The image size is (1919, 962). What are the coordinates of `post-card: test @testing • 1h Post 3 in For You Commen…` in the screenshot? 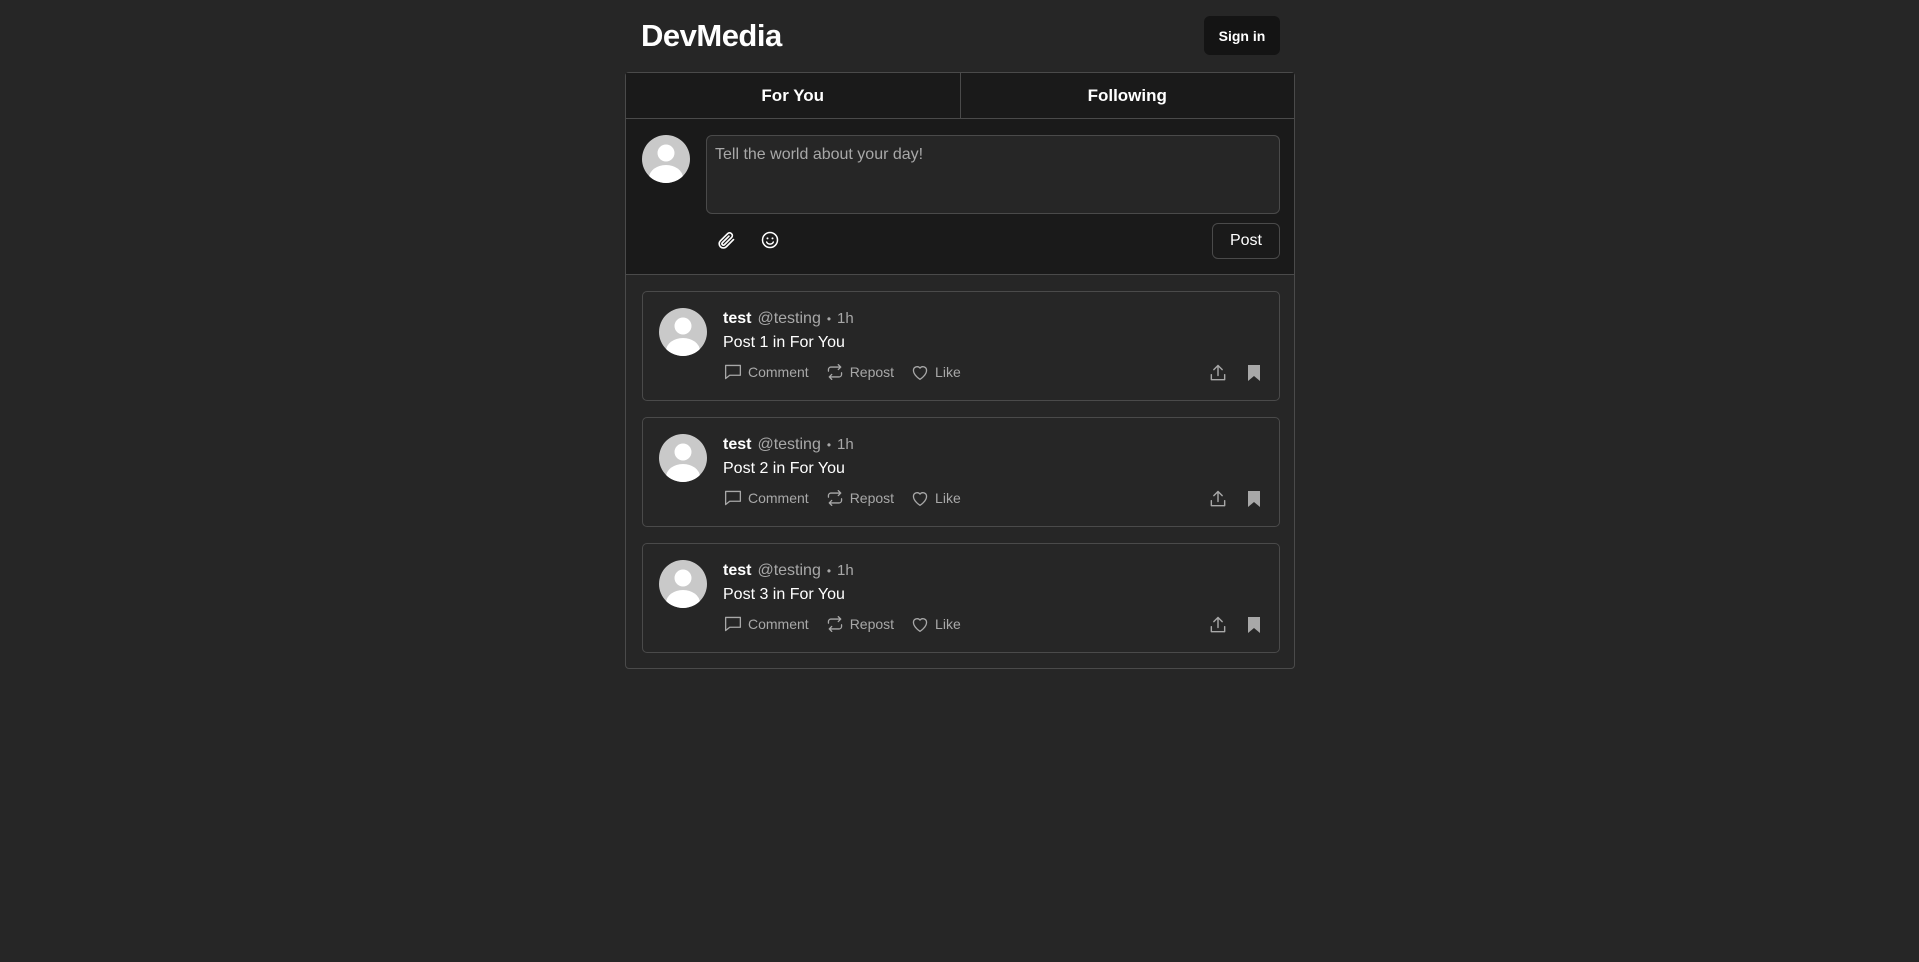 It's located at (961, 598).